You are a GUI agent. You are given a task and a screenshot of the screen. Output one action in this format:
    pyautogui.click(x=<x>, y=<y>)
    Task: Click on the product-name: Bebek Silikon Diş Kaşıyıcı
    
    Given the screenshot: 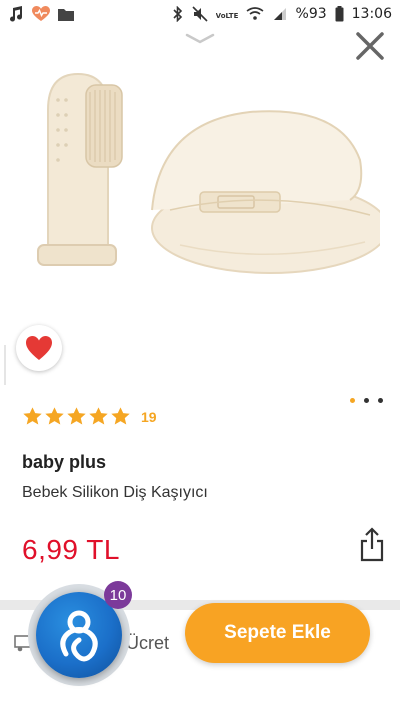 What is the action you would take?
    pyautogui.click(x=115, y=492)
    